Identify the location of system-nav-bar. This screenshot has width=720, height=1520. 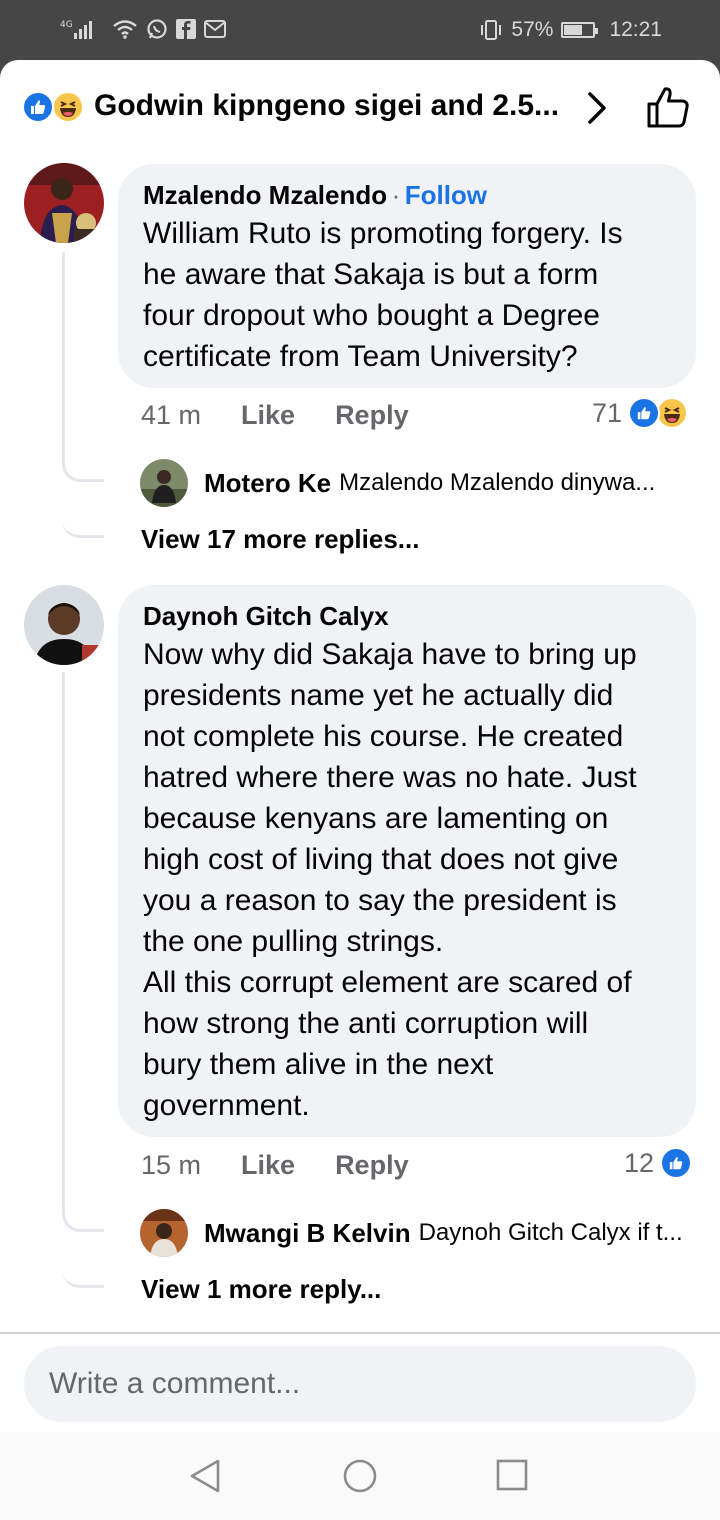
(360, 1476).